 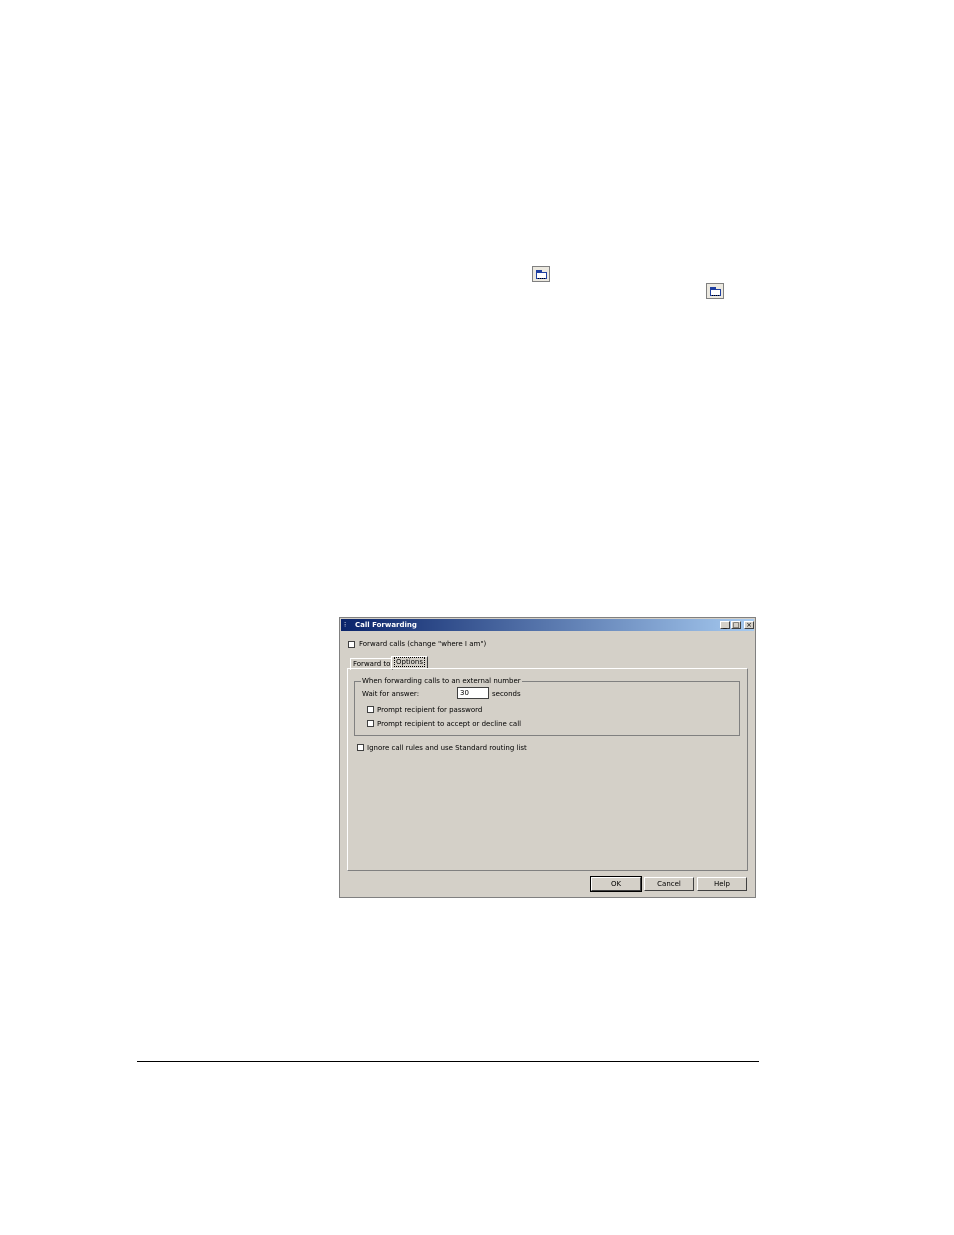 I want to click on tab-options-label: Options, so click(x=410, y=662).